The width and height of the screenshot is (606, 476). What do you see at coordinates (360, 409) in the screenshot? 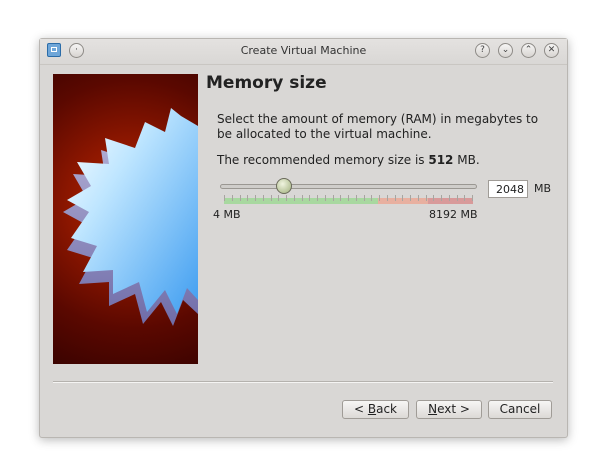
I see `back-prefix: <` at bounding box center [360, 409].